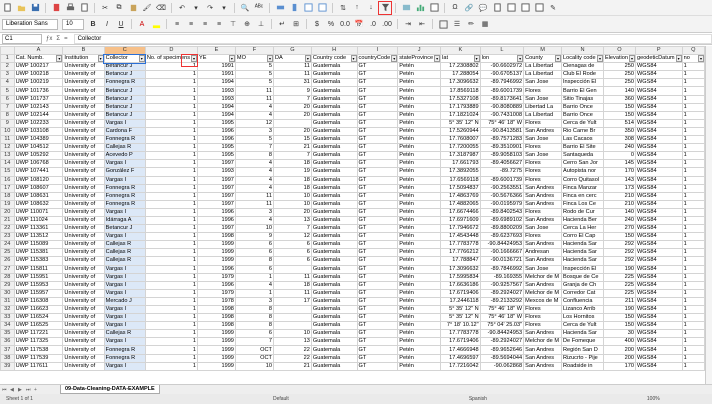  Describe the element at coordinates (254, 350) in the screenshot. I see `cell: OCT` at that location.